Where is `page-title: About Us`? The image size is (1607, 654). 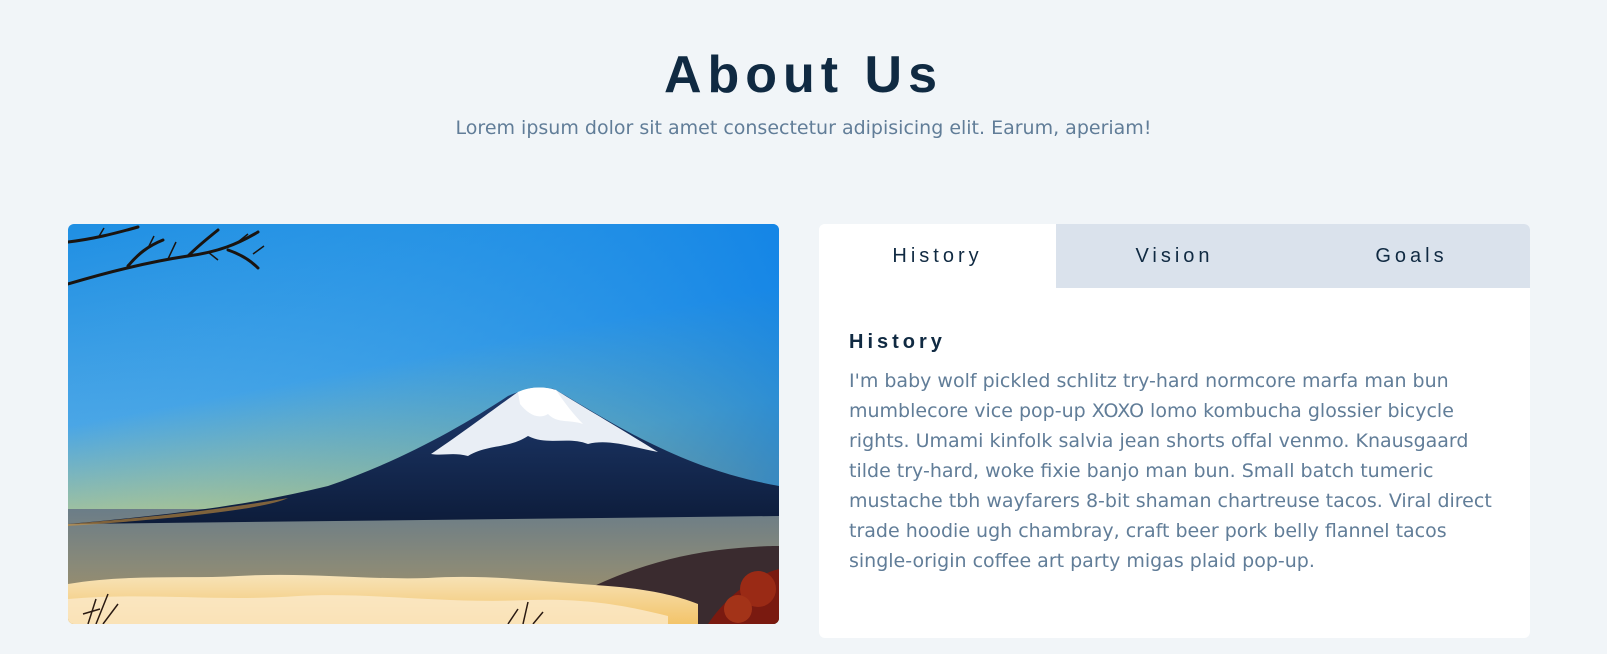 page-title: About Us is located at coordinates (803, 75).